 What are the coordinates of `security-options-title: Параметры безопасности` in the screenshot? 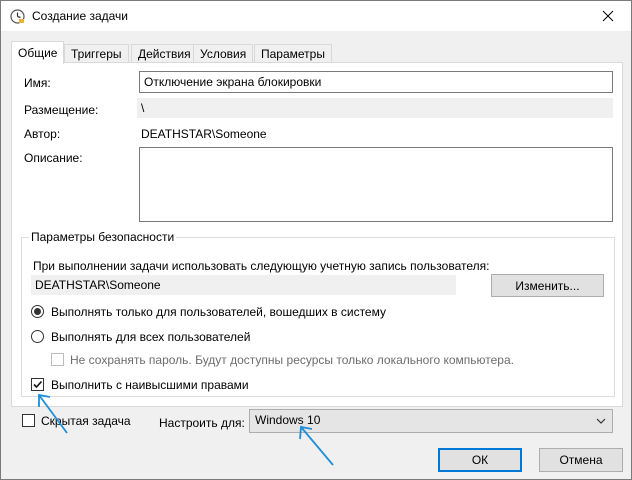 It's located at (103, 237).